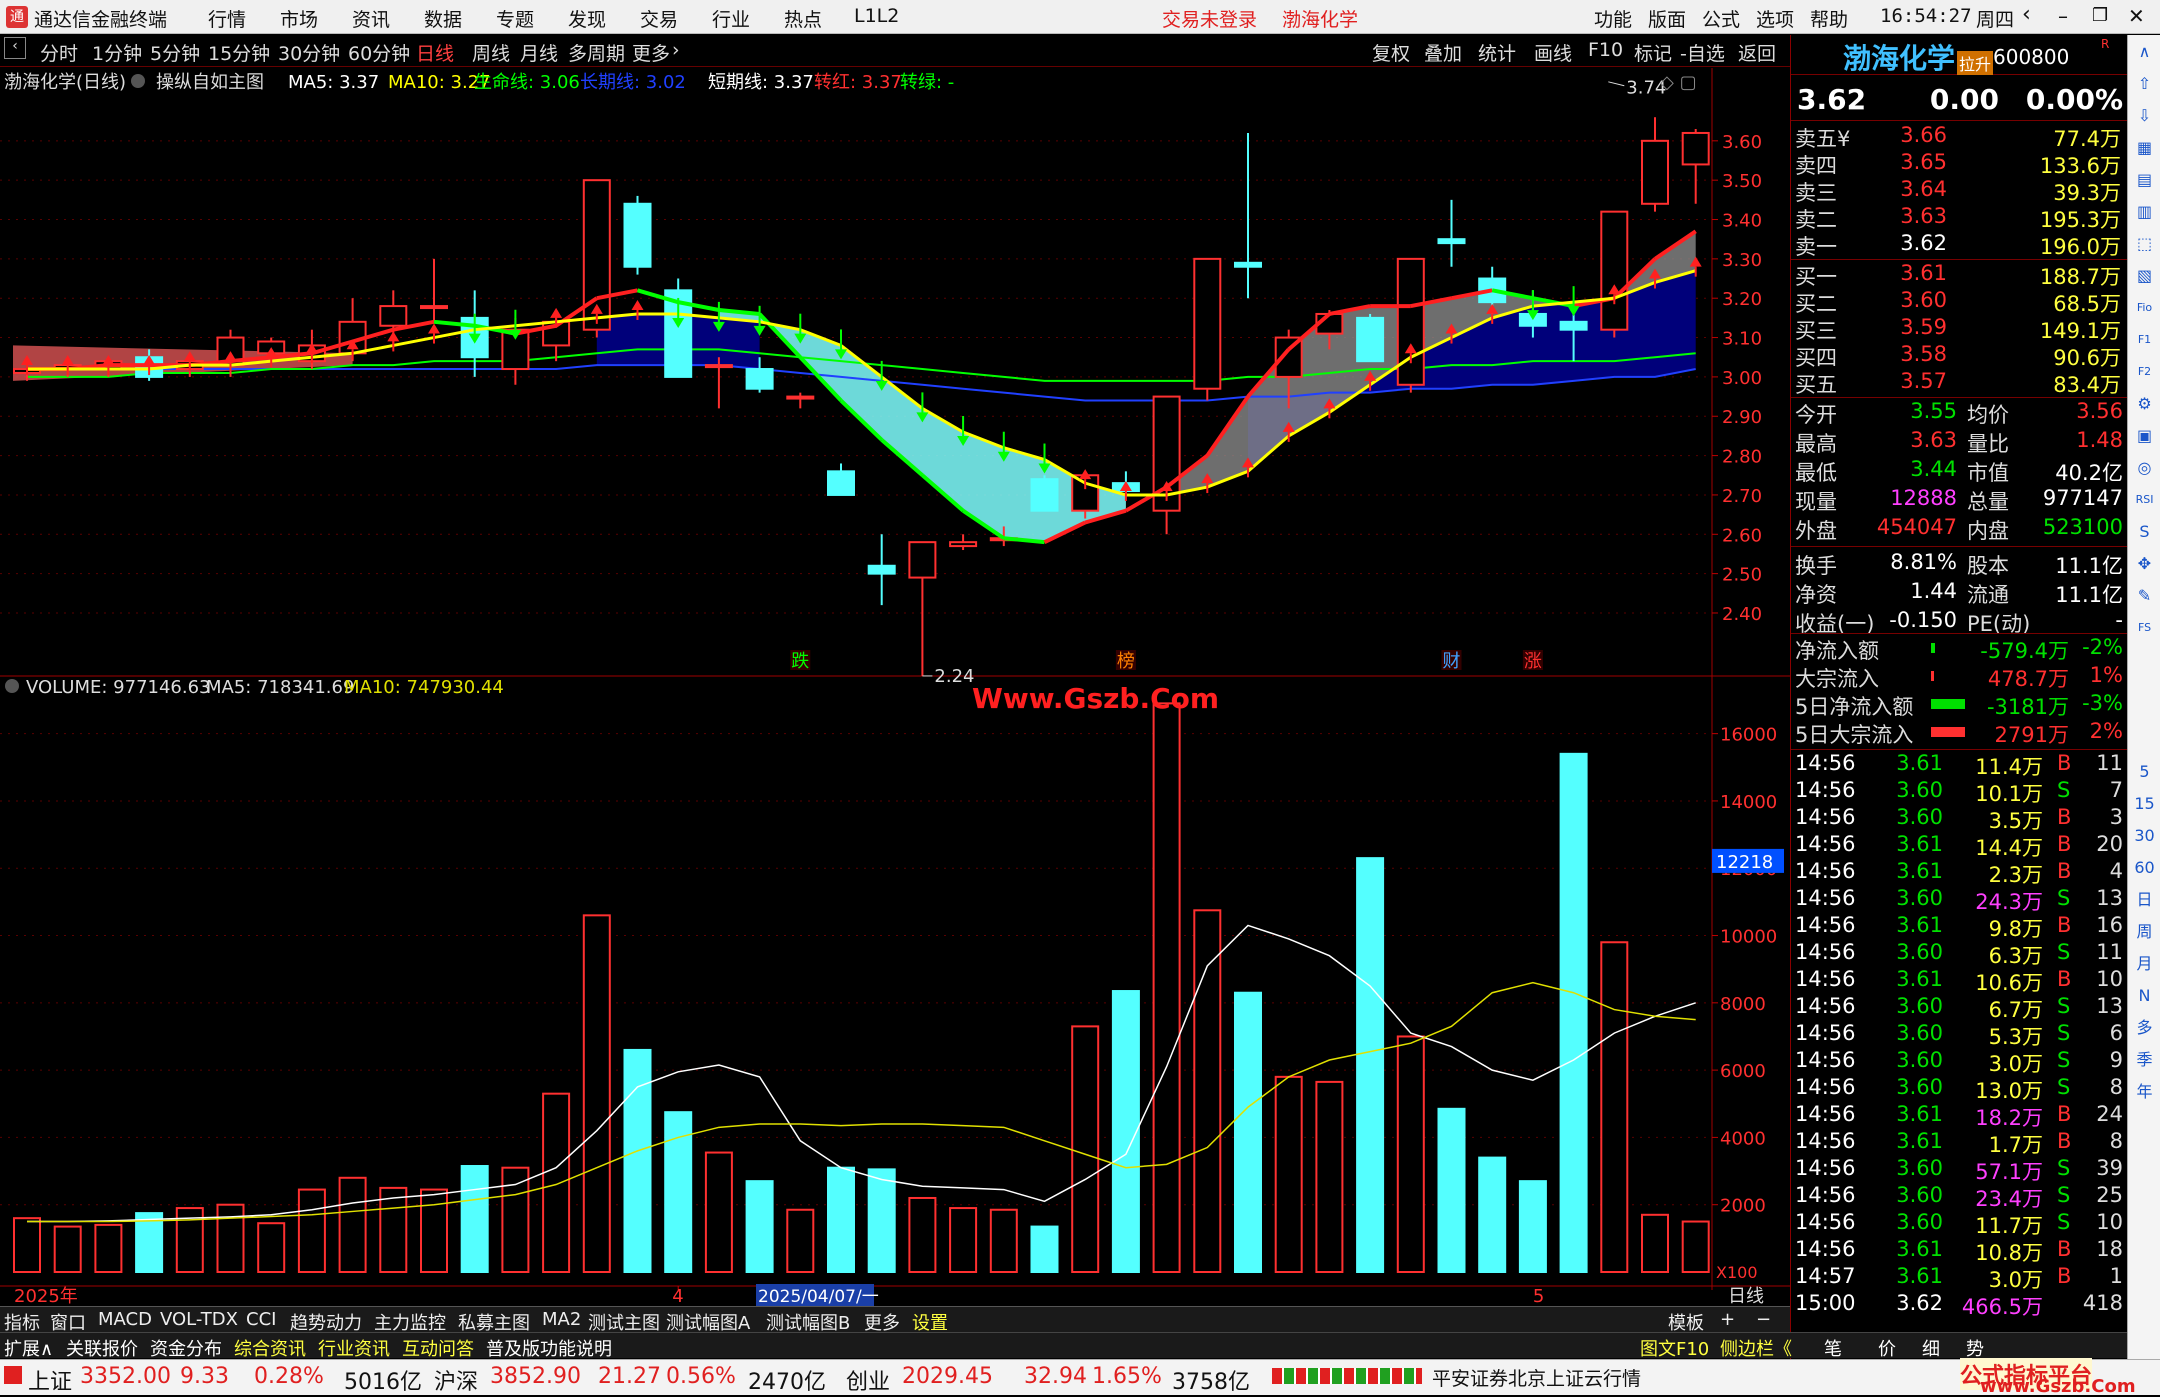 Image resolution: width=2160 pixels, height=1397 pixels. Describe the element at coordinates (1931, 1348) in the screenshot. I see `side-tab-4: 细` at that location.